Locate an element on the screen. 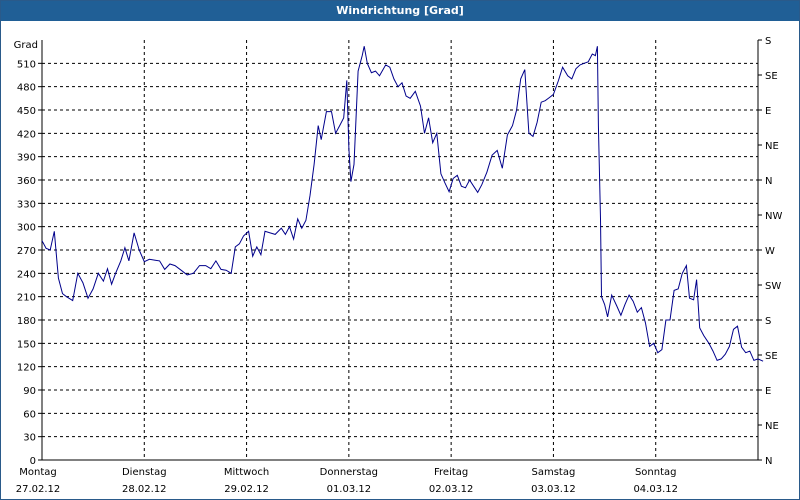 The height and width of the screenshot is (500, 800). x-tick-date-label: 03.03.12 is located at coordinates (553, 489).